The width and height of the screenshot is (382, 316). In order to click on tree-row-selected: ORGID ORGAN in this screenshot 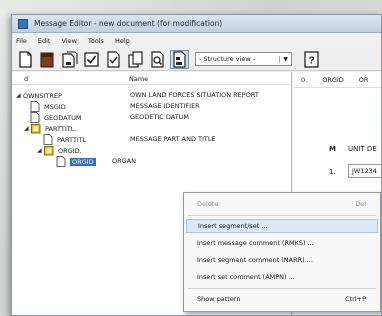, I will do `click(96, 161)`.